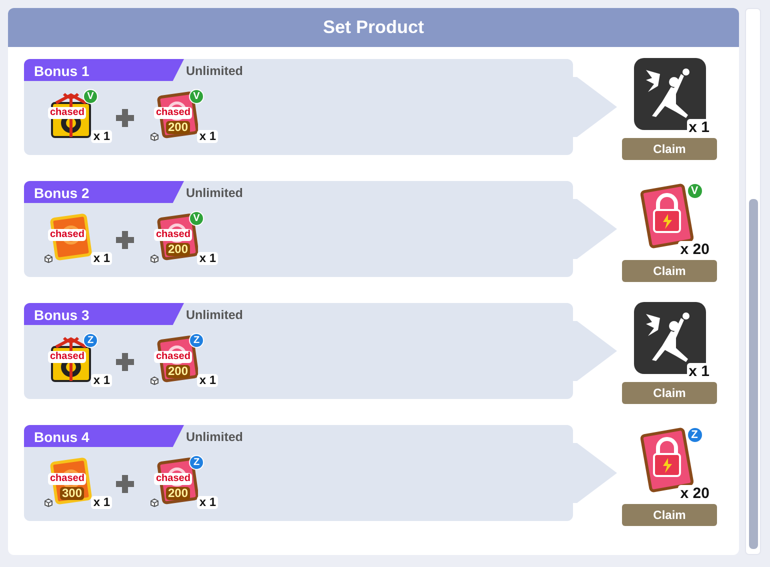 This screenshot has height=567, width=770. I want to click on bonus-label: Bonus 1, so click(104, 70).